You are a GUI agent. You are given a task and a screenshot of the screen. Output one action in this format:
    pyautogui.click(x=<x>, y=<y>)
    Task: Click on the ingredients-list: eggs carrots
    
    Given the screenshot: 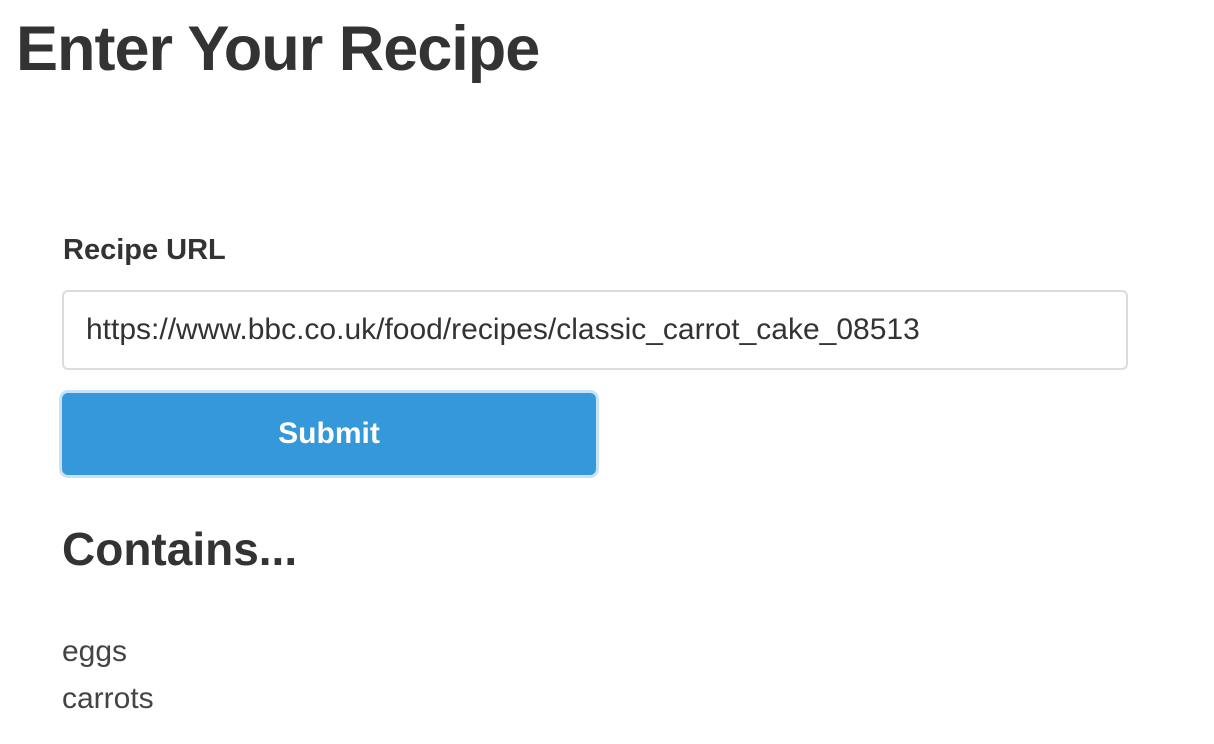 What is the action you would take?
    pyautogui.click(x=108, y=675)
    